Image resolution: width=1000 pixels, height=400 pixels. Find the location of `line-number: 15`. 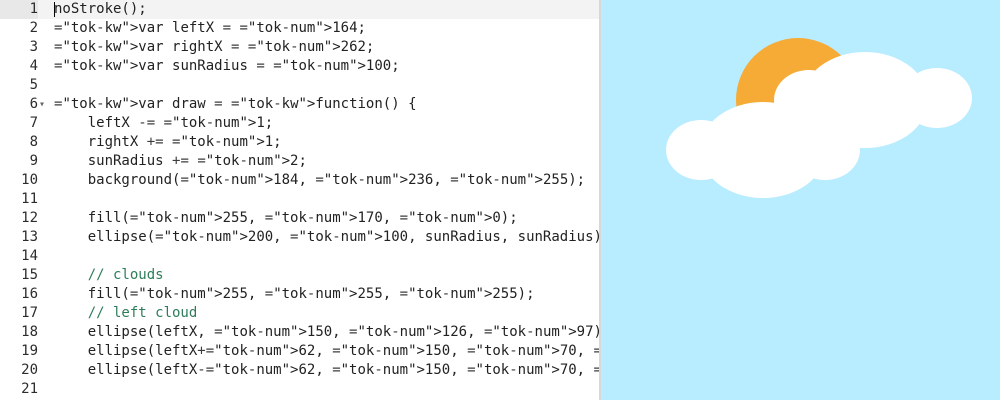

line-number: 15 is located at coordinates (29, 275).